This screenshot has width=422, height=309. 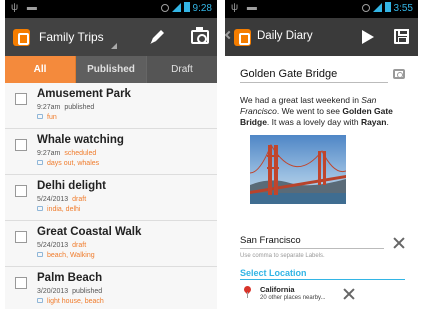 I want to click on list-item: Amusement Park 9:27am published fun, so click(x=111, y=106).